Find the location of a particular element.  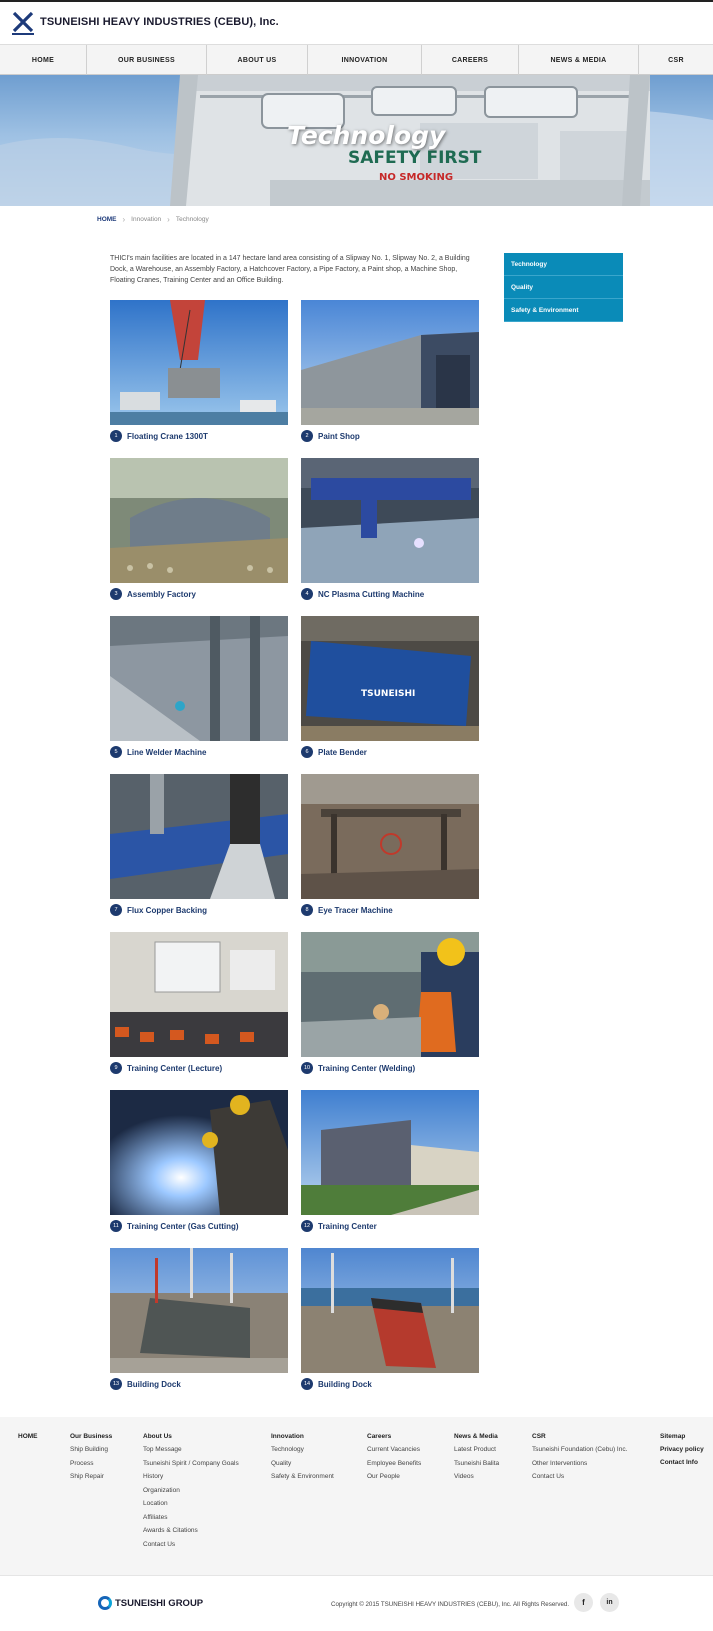

facility-card: 8 Eye Tracer Machine is located at coordinates (390, 845).